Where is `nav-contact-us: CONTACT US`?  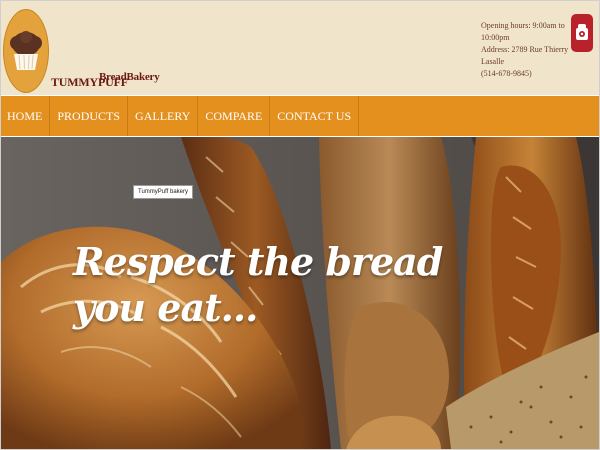
nav-contact-us: CONTACT US is located at coordinates (315, 116).